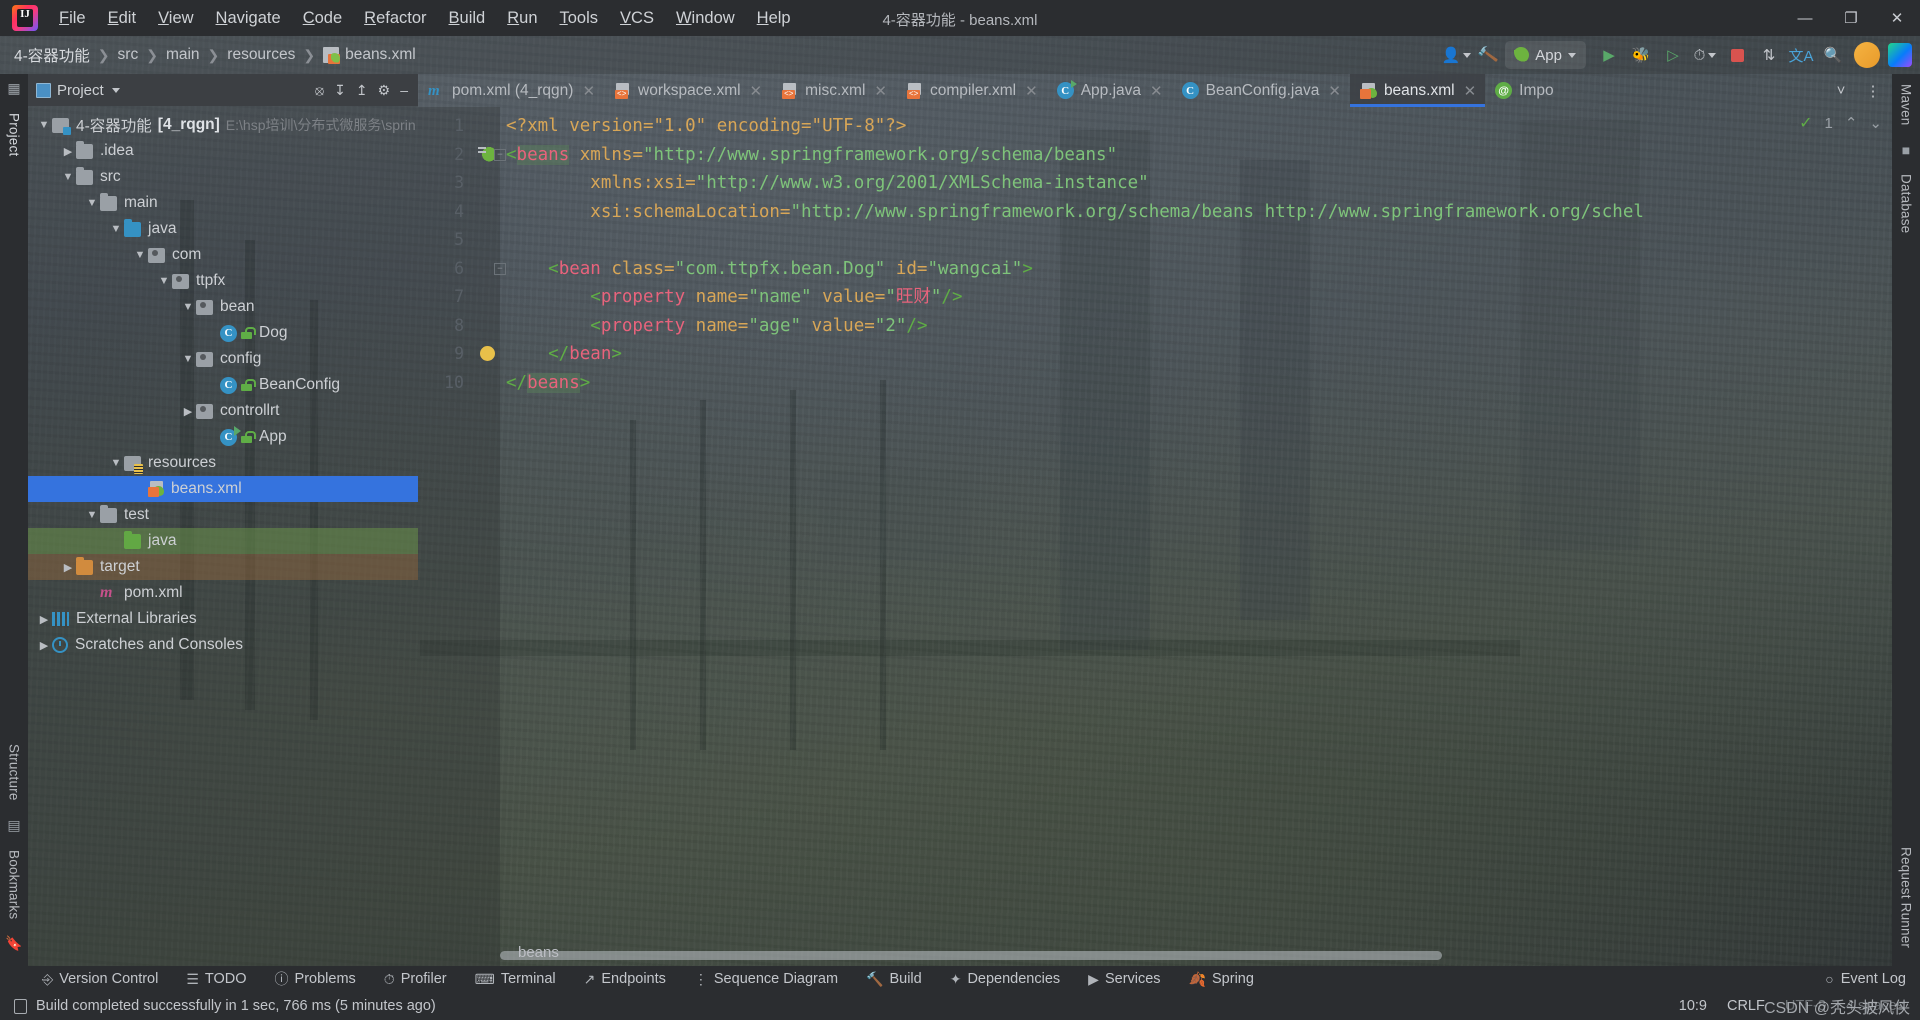  I want to click on tree-node-bean: ▼ bean, so click(223, 307).